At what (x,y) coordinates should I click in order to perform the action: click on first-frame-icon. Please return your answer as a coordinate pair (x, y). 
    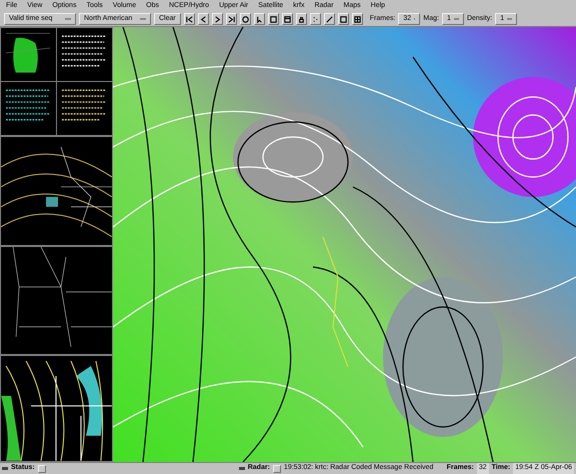
    Looking at the image, I should click on (189, 19).